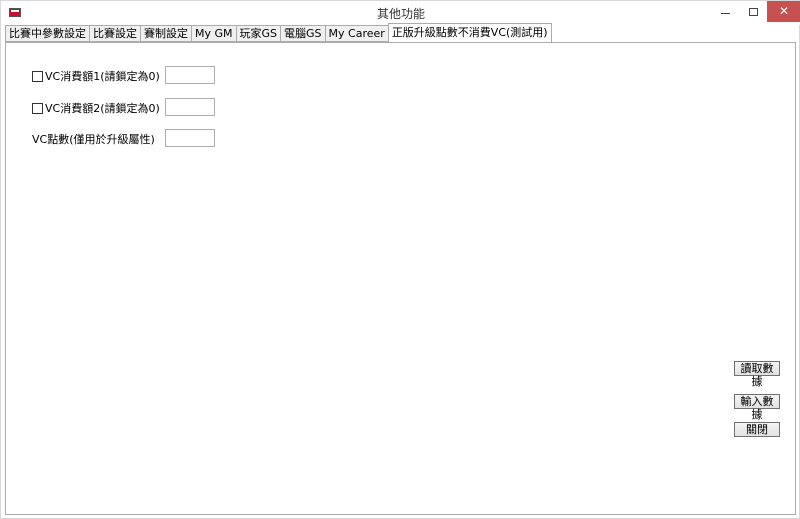 The image size is (800, 519). What do you see at coordinates (258, 33) in the screenshot?
I see `tab-player-gs: 玩家GS` at bounding box center [258, 33].